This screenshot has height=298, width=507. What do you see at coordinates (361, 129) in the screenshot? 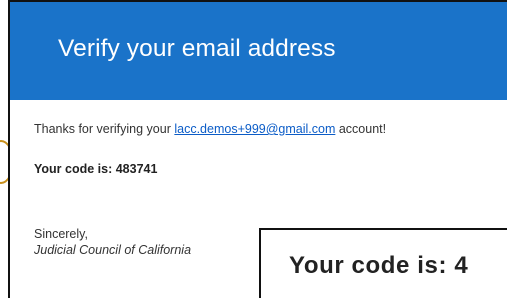
I see `thanks-suffix: account!` at bounding box center [361, 129].